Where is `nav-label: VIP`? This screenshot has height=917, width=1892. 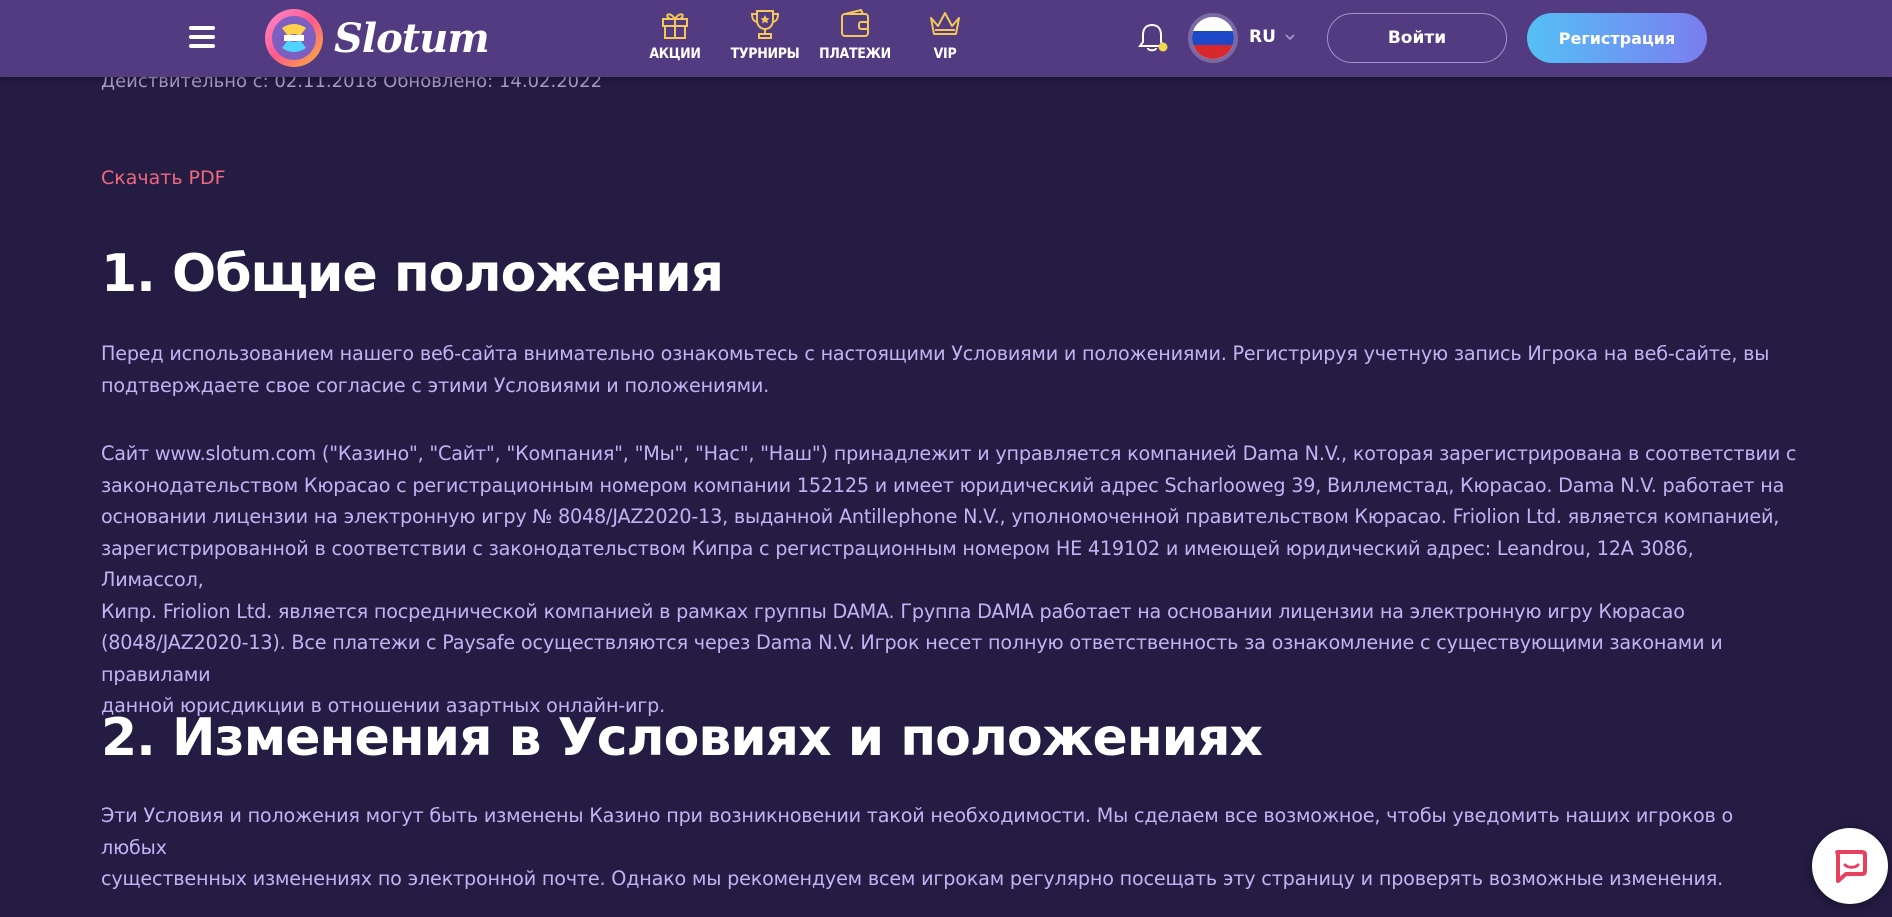
nav-label: VIP is located at coordinates (945, 54).